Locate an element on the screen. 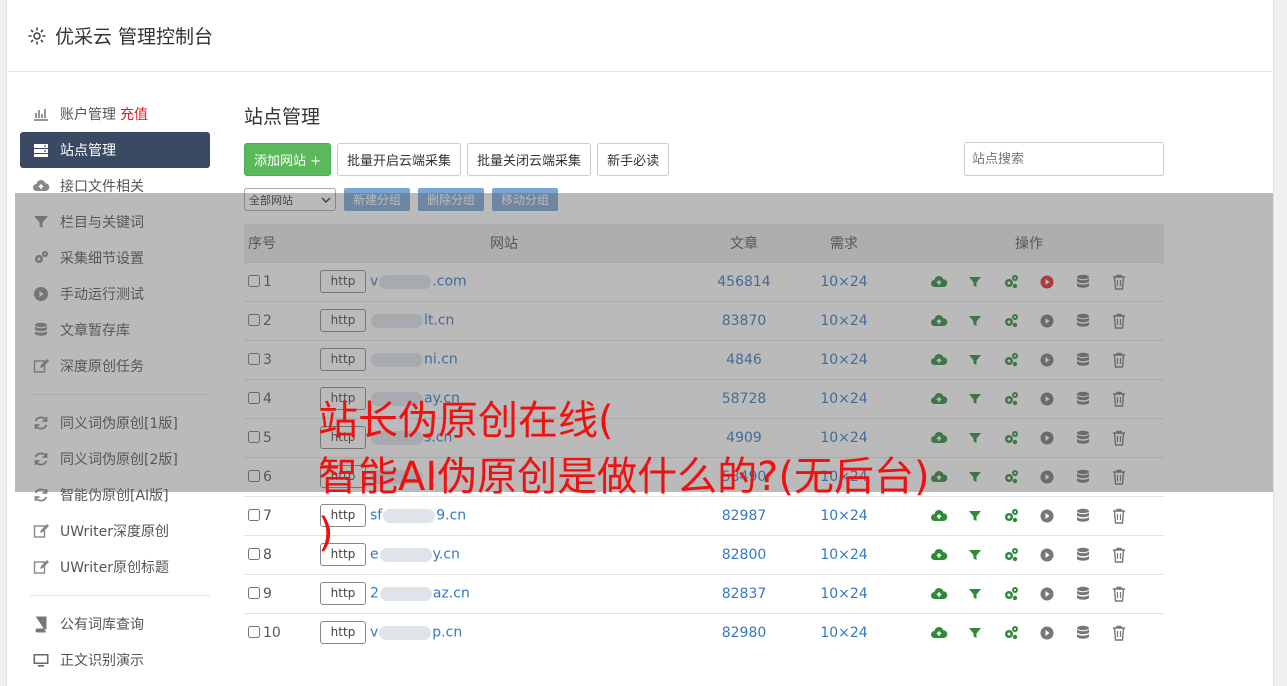 The image size is (1287, 686). sidebar-item: 采集细节设置 is located at coordinates (115, 258).